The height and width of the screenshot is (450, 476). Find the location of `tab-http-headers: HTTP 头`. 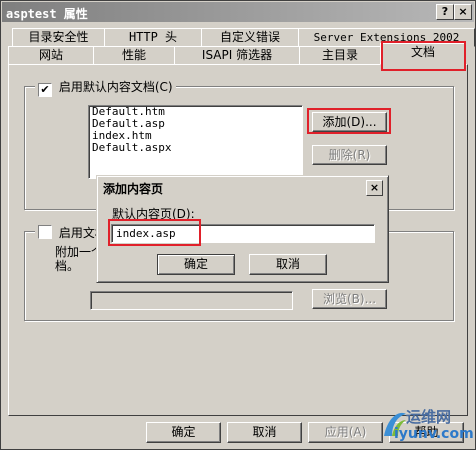

tab-http-headers: HTTP 头 is located at coordinates (153, 37).